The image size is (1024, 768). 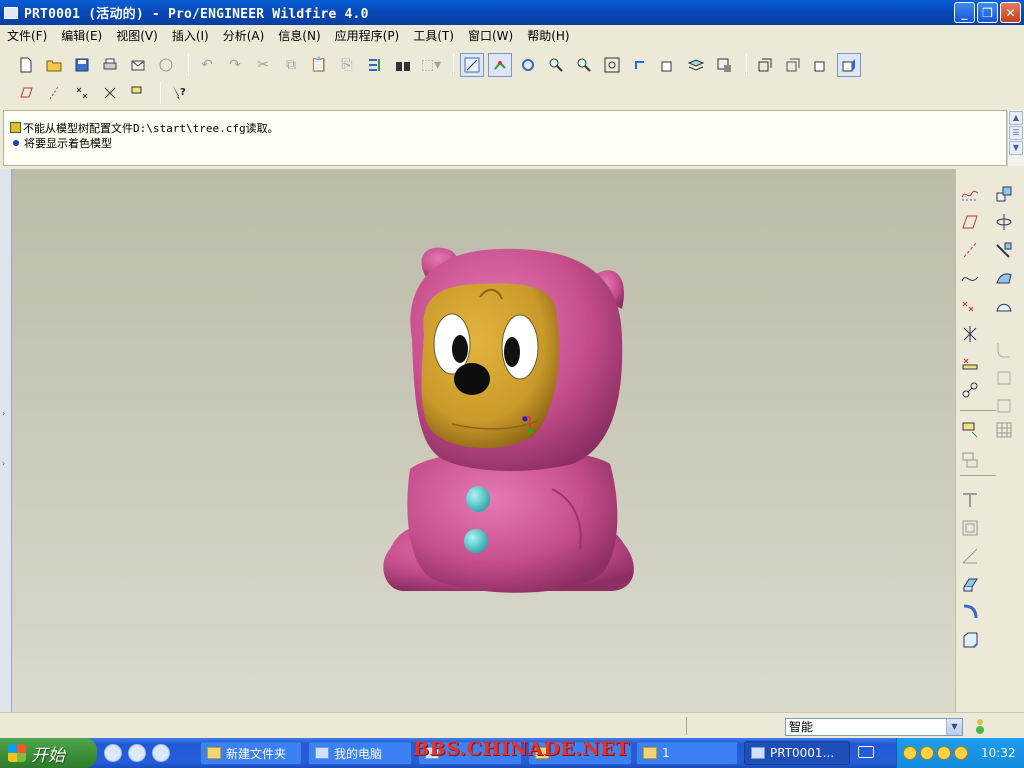 What do you see at coordinates (970, 556) in the screenshot?
I see `hole-icon` at bounding box center [970, 556].